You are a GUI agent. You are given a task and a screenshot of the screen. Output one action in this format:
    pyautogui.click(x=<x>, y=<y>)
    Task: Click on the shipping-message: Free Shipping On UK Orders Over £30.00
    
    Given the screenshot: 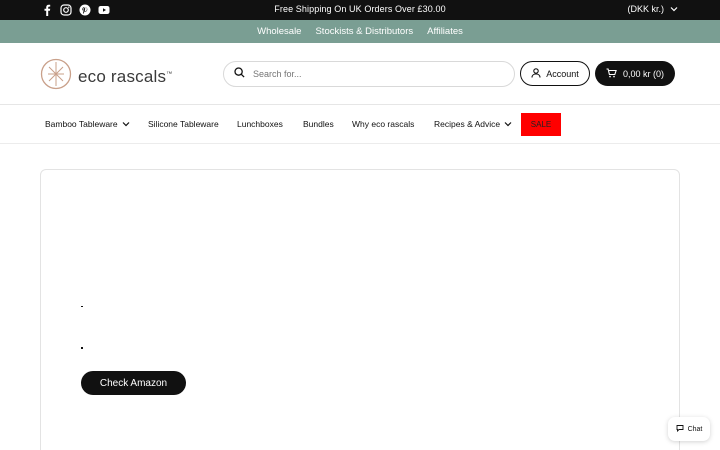 What is the action you would take?
    pyautogui.click(x=360, y=9)
    